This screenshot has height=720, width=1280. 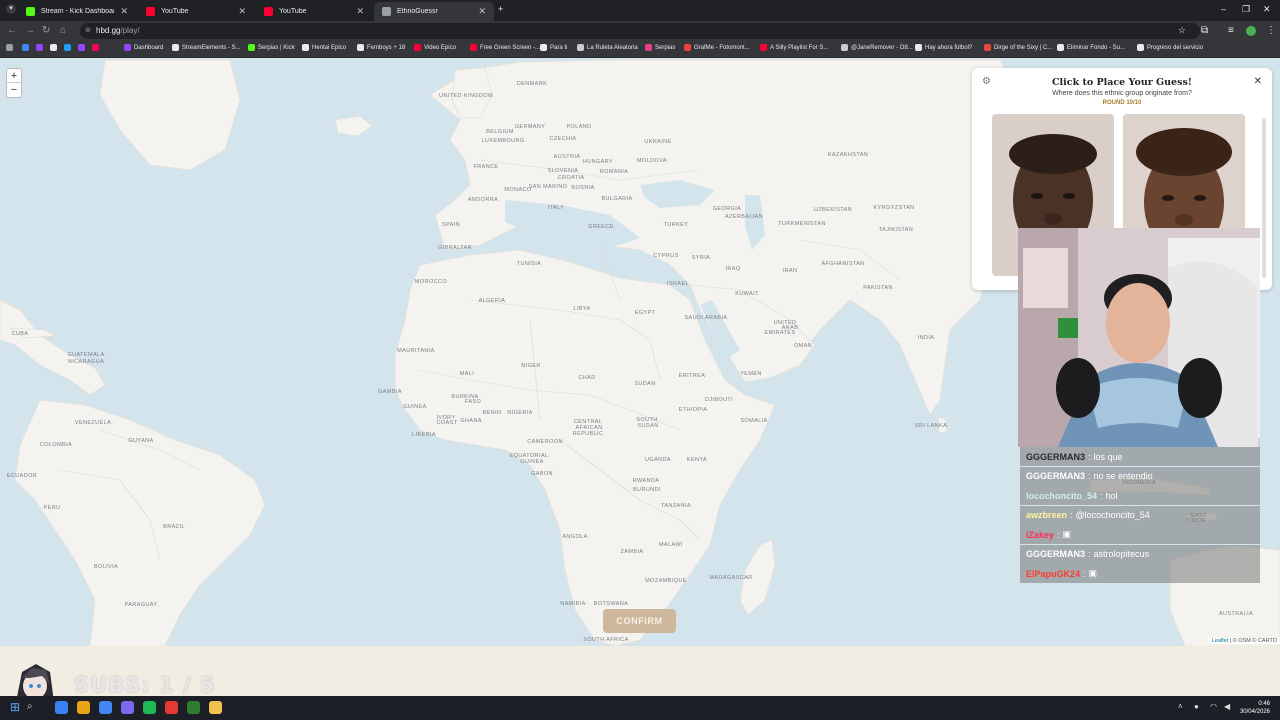 I want to click on wifi-icon: ◠, so click(x=1213, y=706).